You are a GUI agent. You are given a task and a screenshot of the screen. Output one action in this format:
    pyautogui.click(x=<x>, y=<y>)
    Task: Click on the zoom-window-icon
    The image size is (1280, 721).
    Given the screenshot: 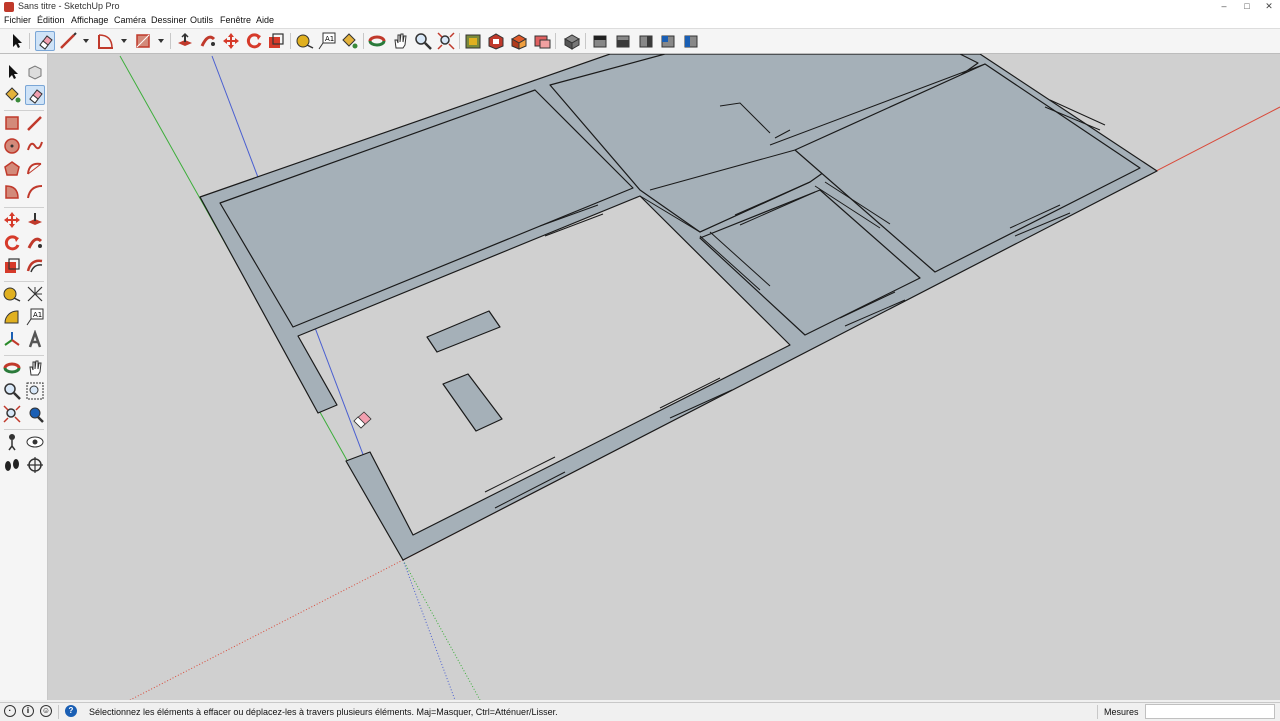 What is the action you would take?
    pyautogui.click(x=35, y=391)
    